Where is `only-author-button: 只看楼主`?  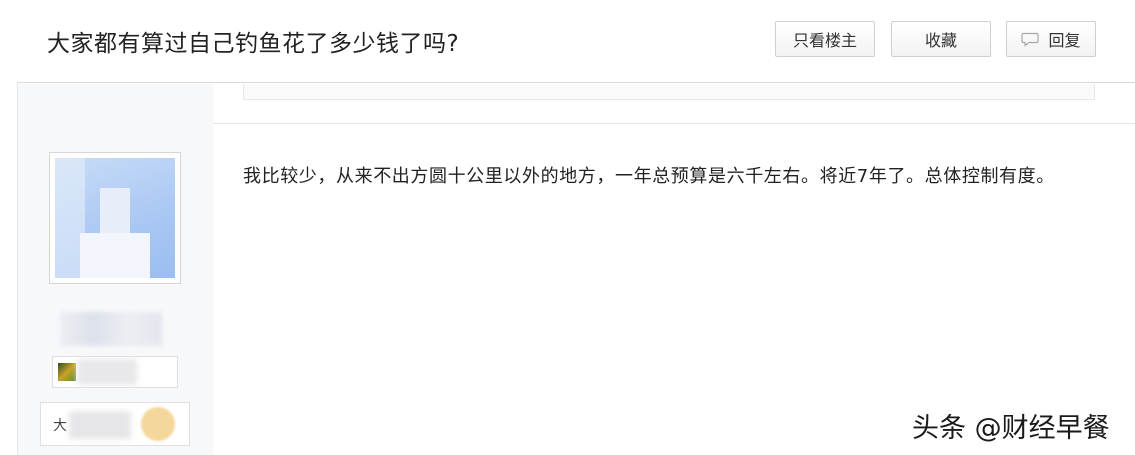
only-author-button: 只看楼主 is located at coordinates (825, 39).